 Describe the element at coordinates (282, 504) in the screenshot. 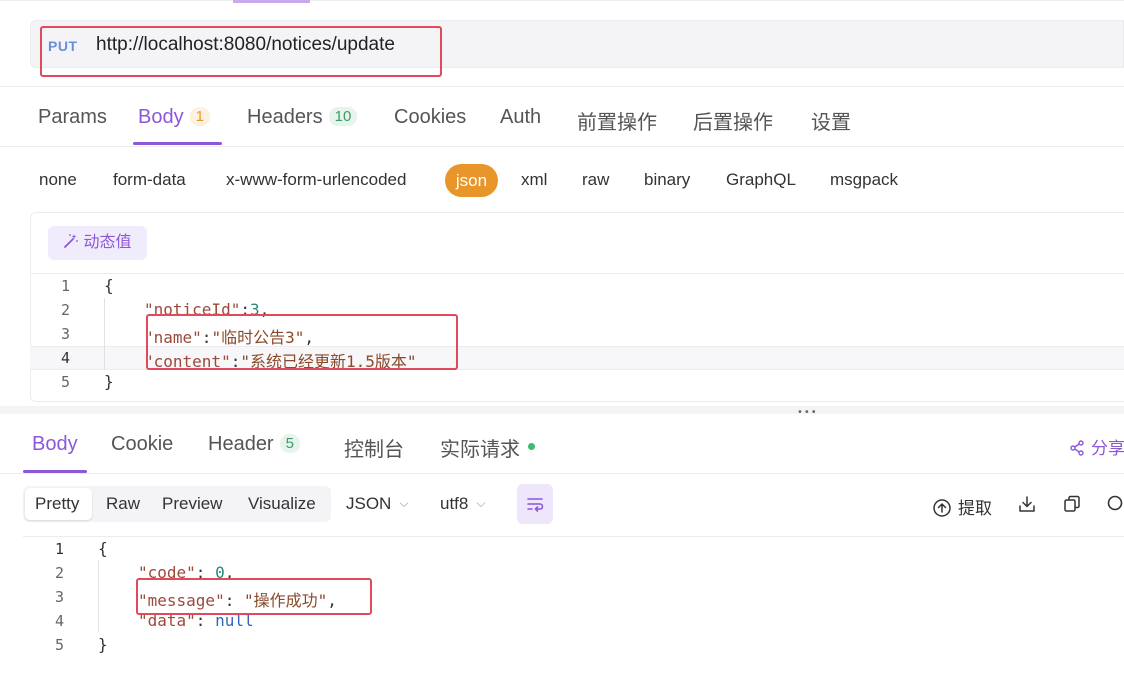

I see `view-mode-visualize: Visualize` at that location.